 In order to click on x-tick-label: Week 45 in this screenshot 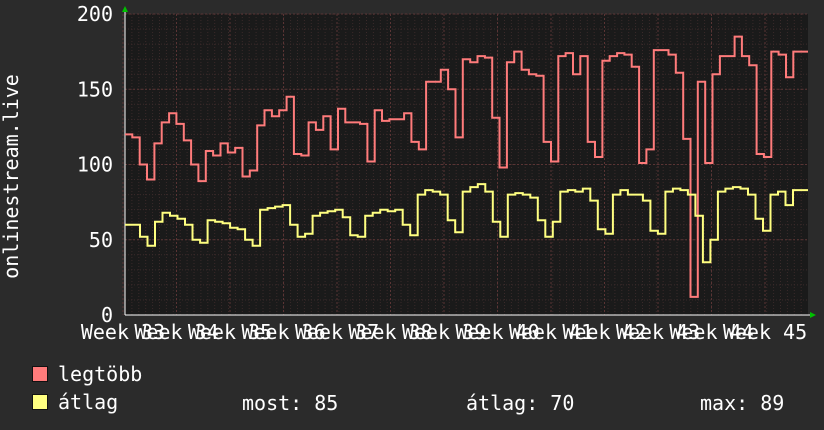, I will do `click(765, 332)`.